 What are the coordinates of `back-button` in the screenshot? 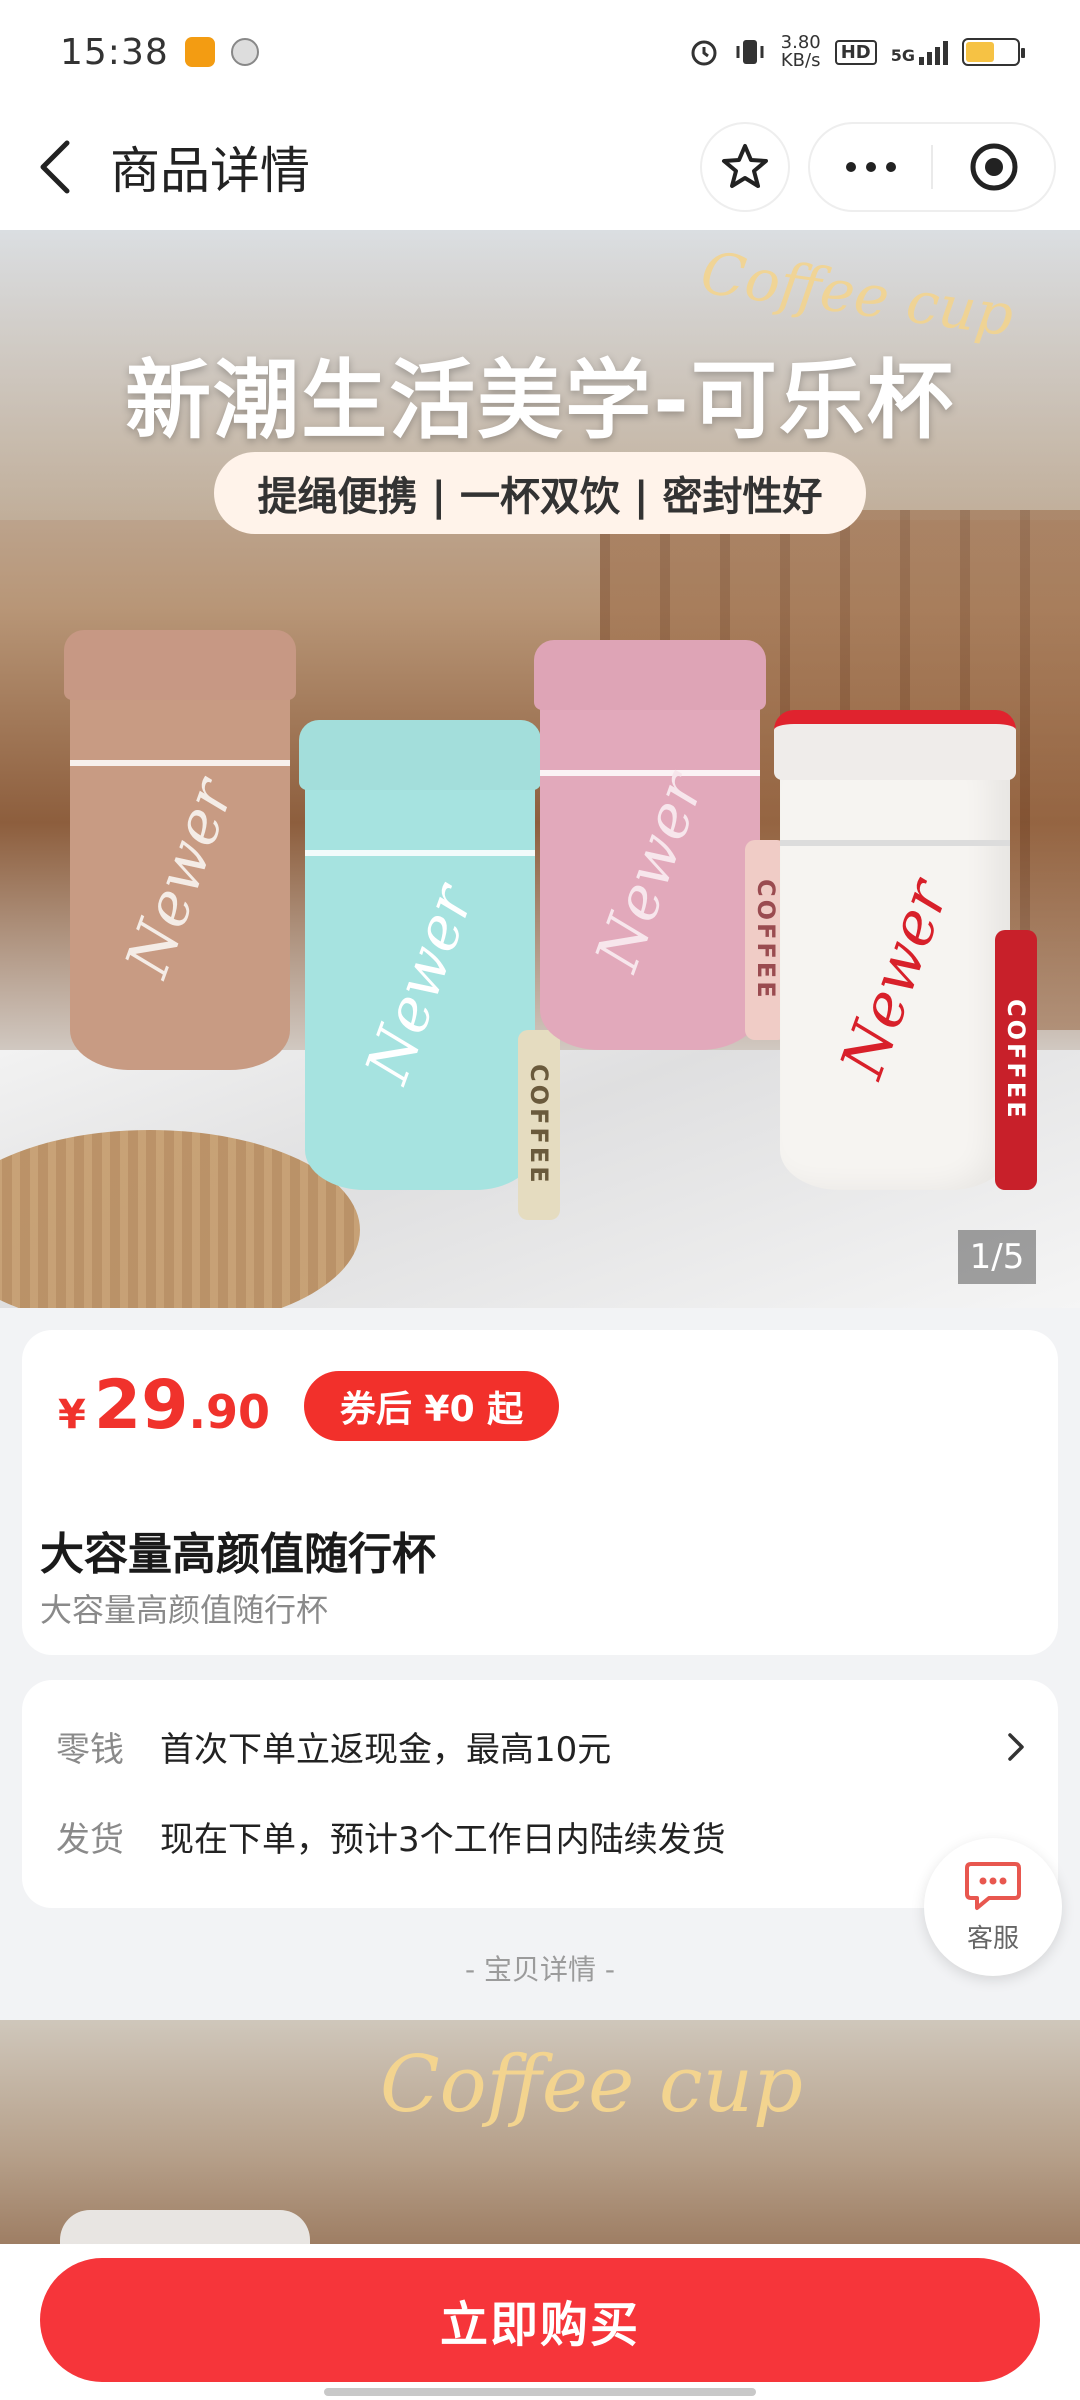 It's located at (55, 167).